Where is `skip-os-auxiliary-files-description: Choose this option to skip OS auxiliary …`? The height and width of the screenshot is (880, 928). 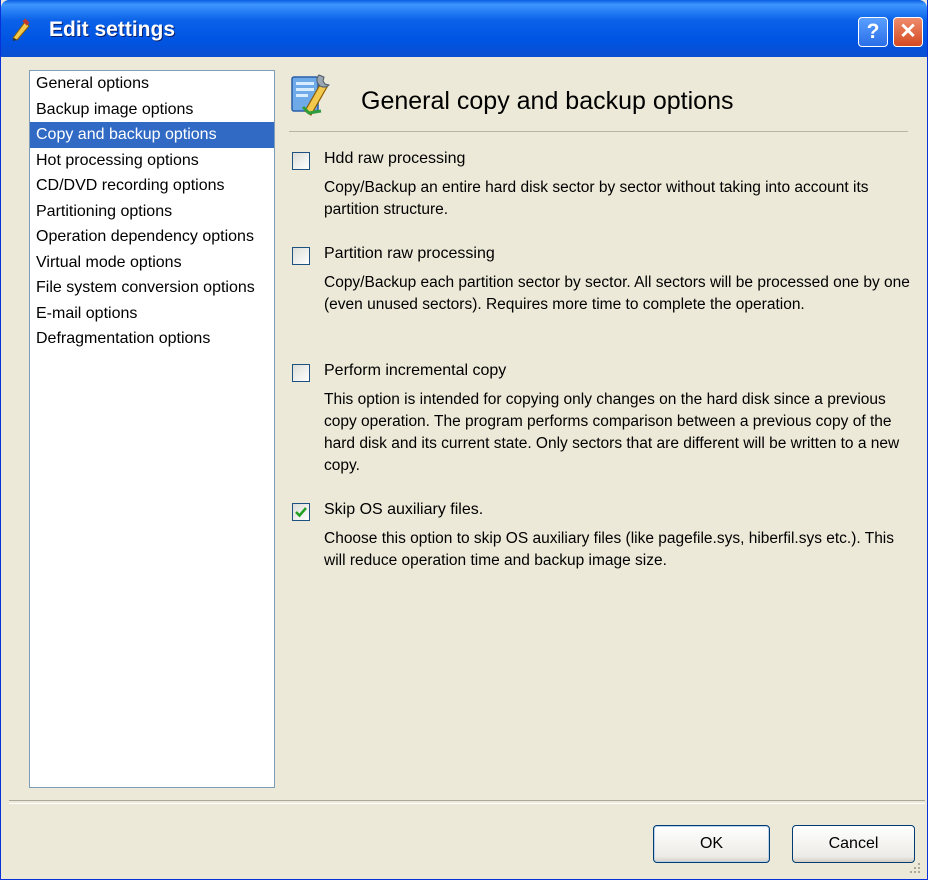
skip-os-auxiliary-files-description: Choose this option to skip OS auxiliary … is located at coordinates (609, 549).